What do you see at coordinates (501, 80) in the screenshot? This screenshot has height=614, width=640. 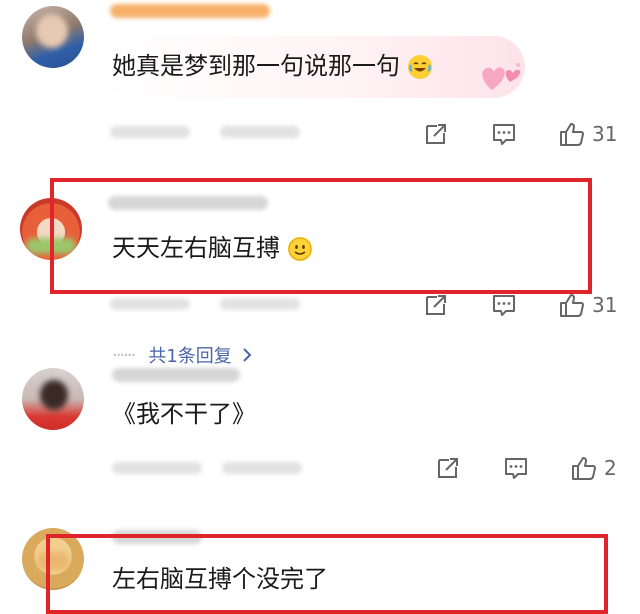 I see `hearts-decoration-icon` at bounding box center [501, 80].